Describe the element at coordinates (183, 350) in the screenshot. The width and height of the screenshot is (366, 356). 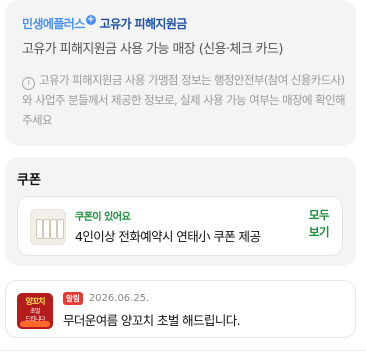
I see `divider` at that location.